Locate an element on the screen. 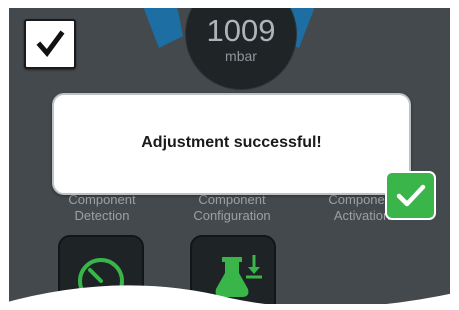  ok-button is located at coordinates (410, 195).